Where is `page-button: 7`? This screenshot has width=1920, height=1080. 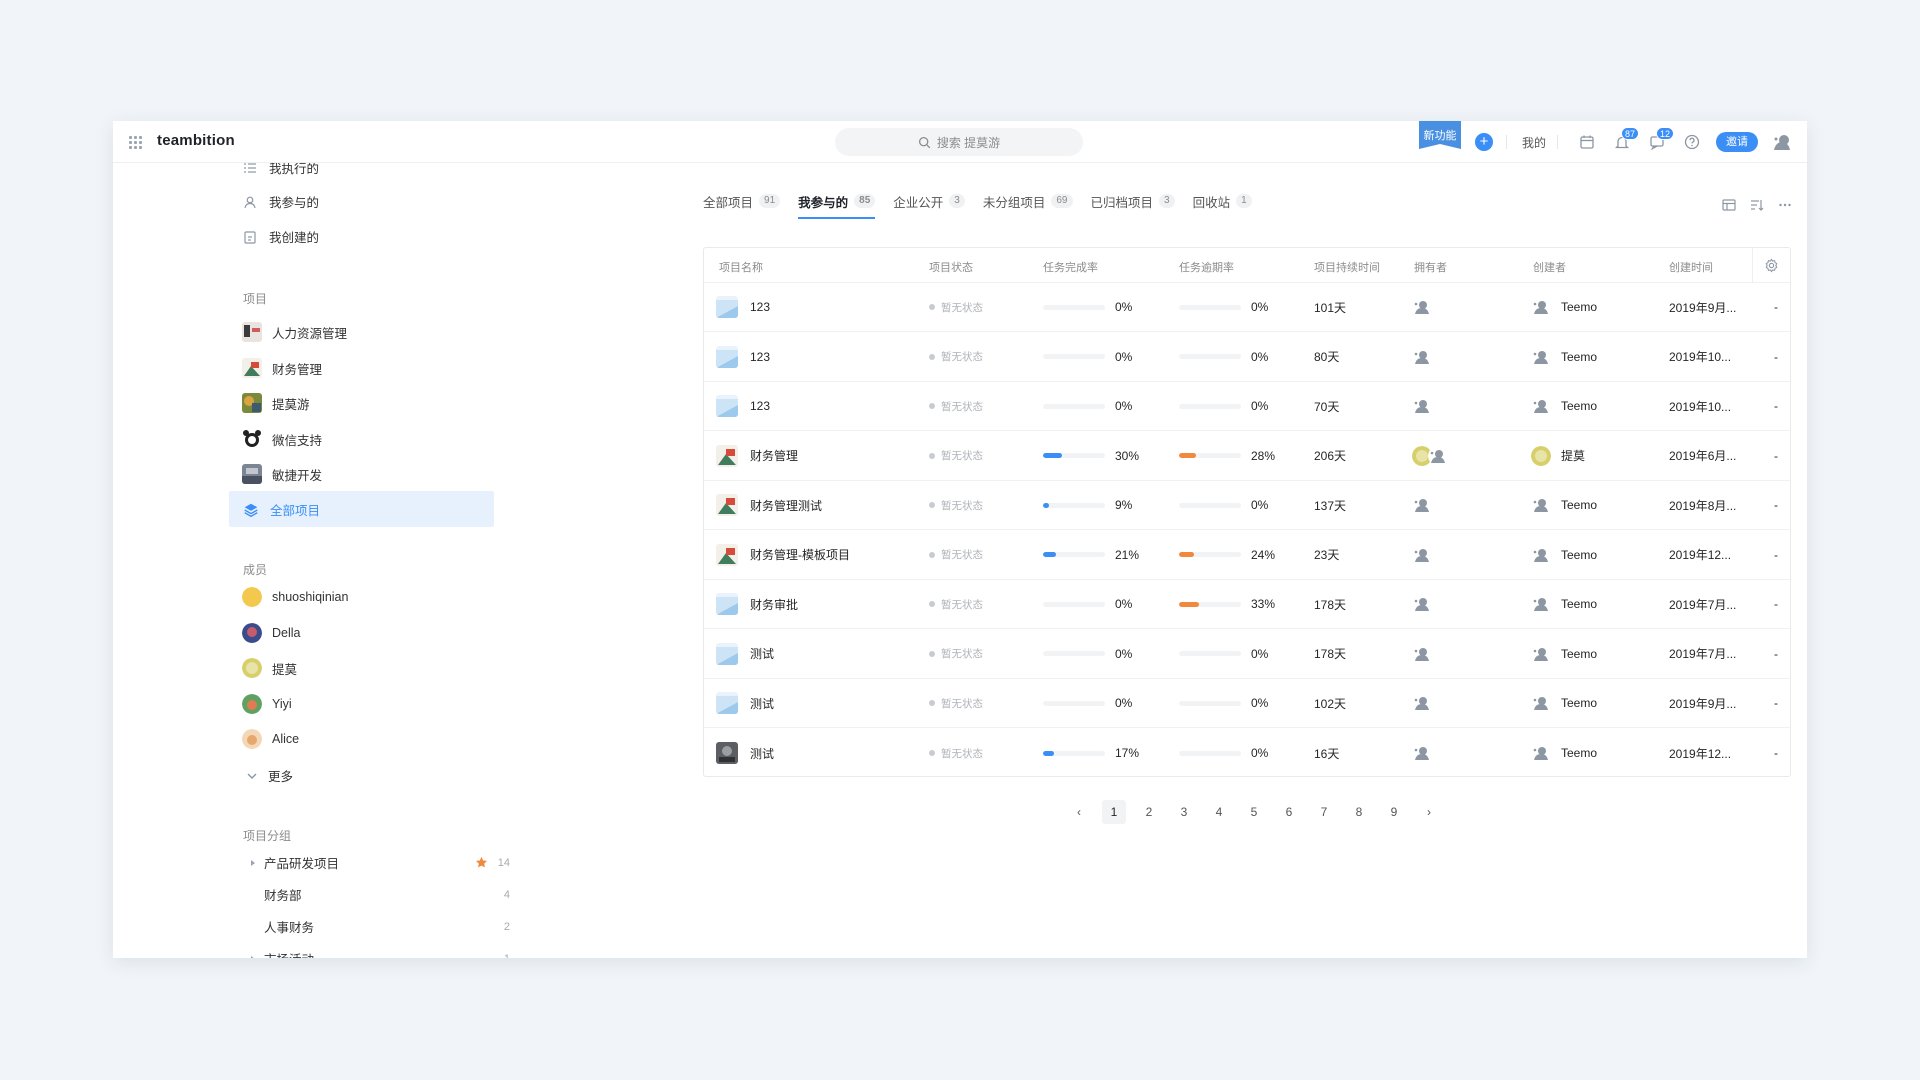 page-button: 7 is located at coordinates (1324, 812).